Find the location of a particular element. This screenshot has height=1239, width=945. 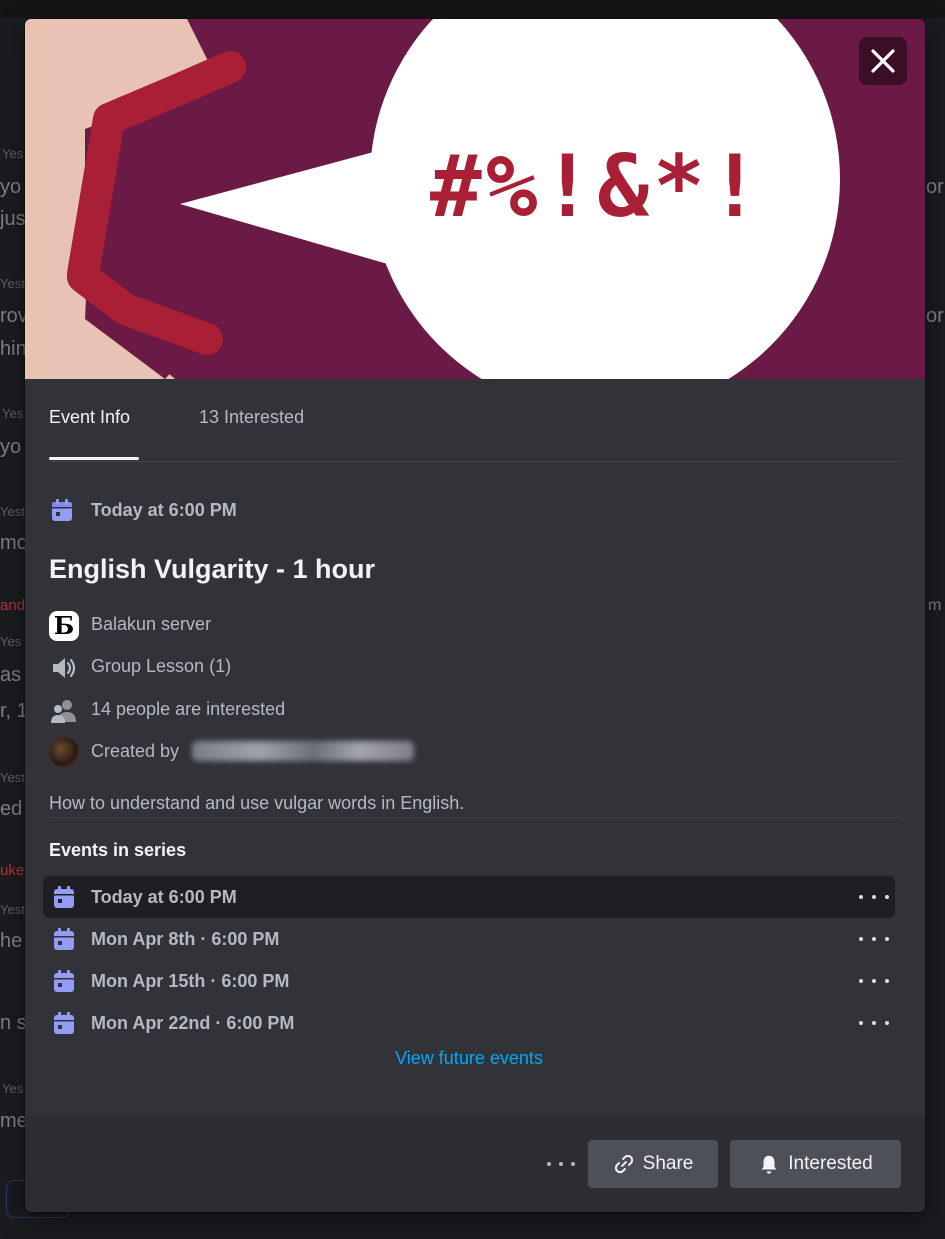

bg-fragment: and is located at coordinates (13, 605).